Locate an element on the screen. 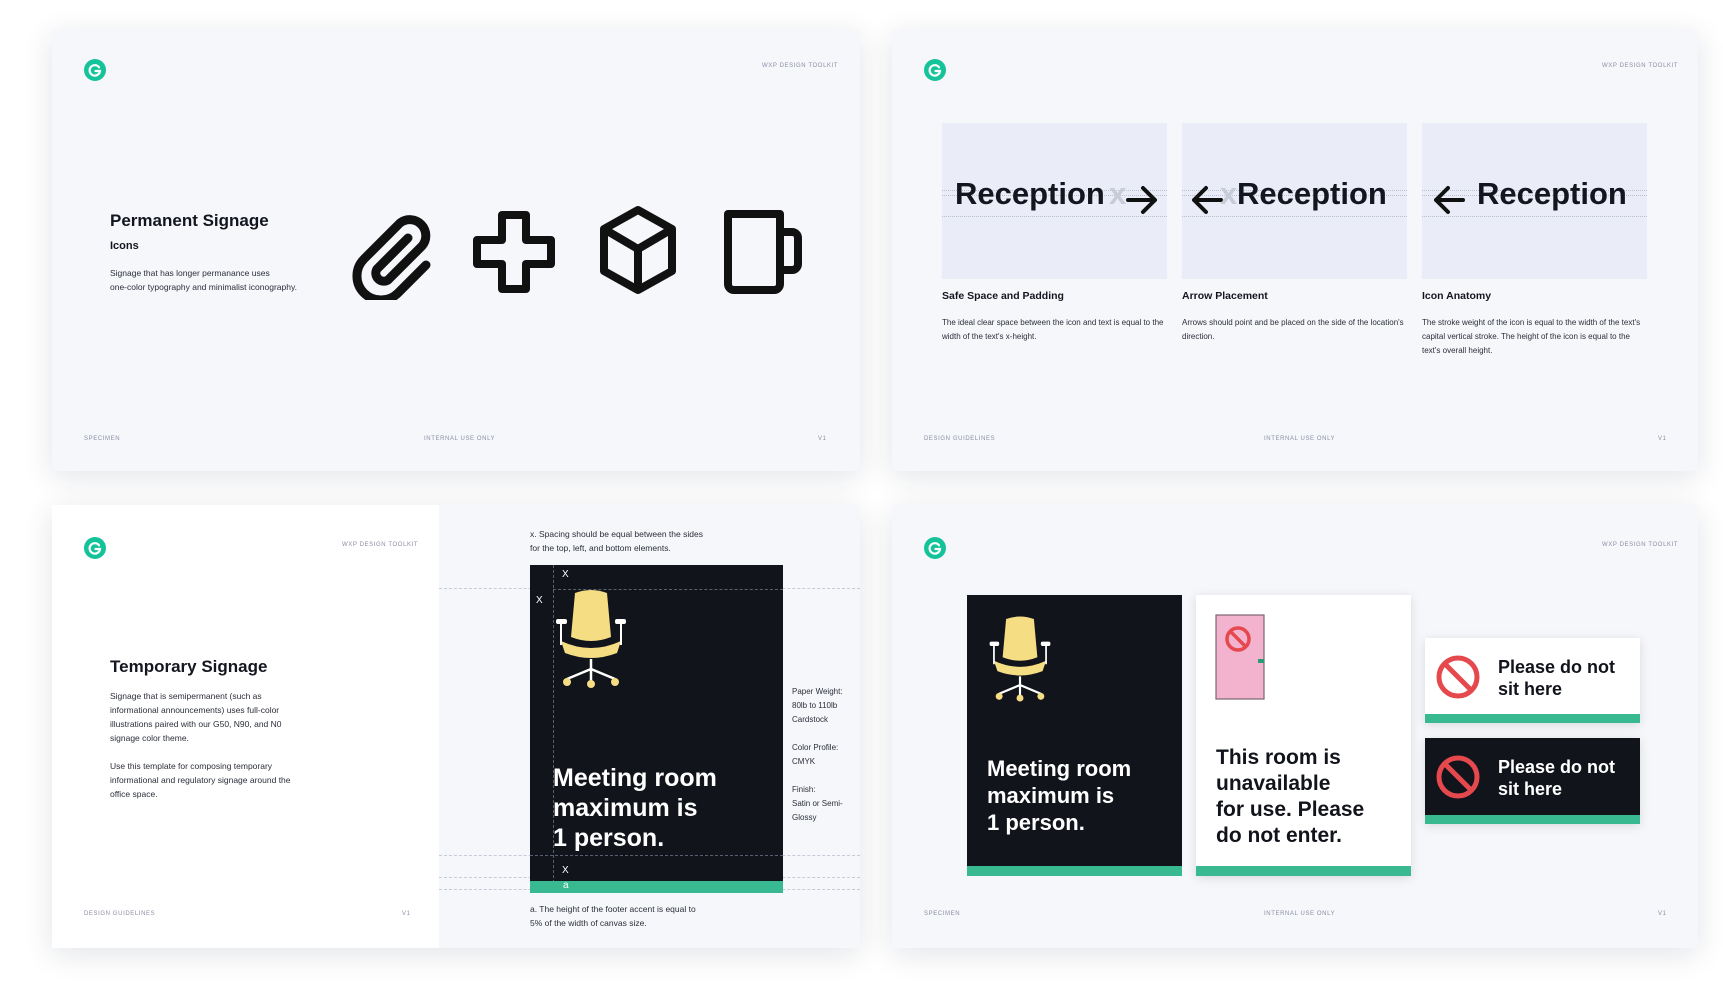 The image size is (1723, 1000). slide-body-line: Signage that is semipermanent (such as is located at coordinates (186, 696).